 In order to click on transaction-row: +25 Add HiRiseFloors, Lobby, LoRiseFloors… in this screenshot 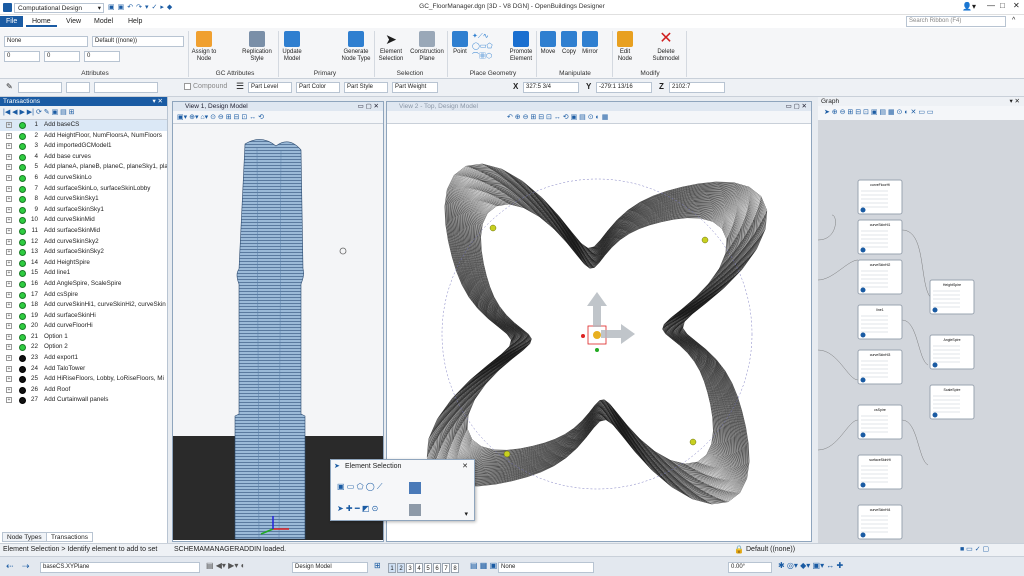, I will do `click(83, 379)`.